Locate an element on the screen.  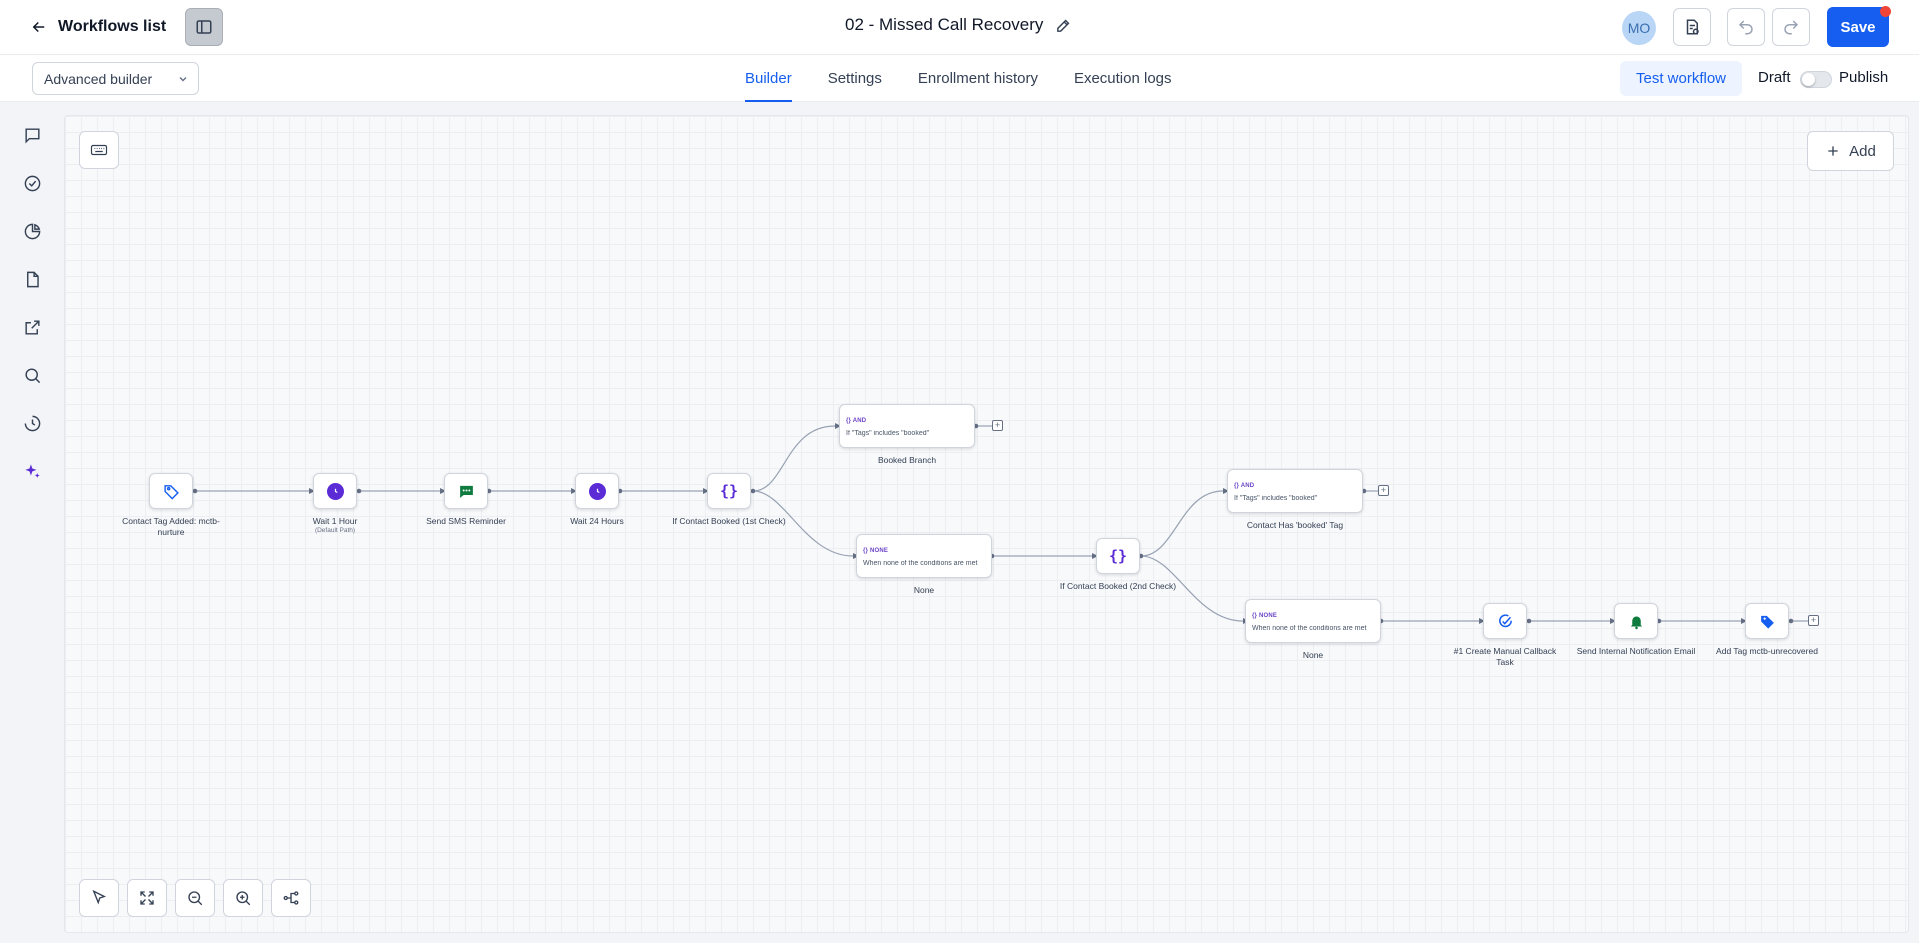
auto-layout-button is located at coordinates (291, 898).